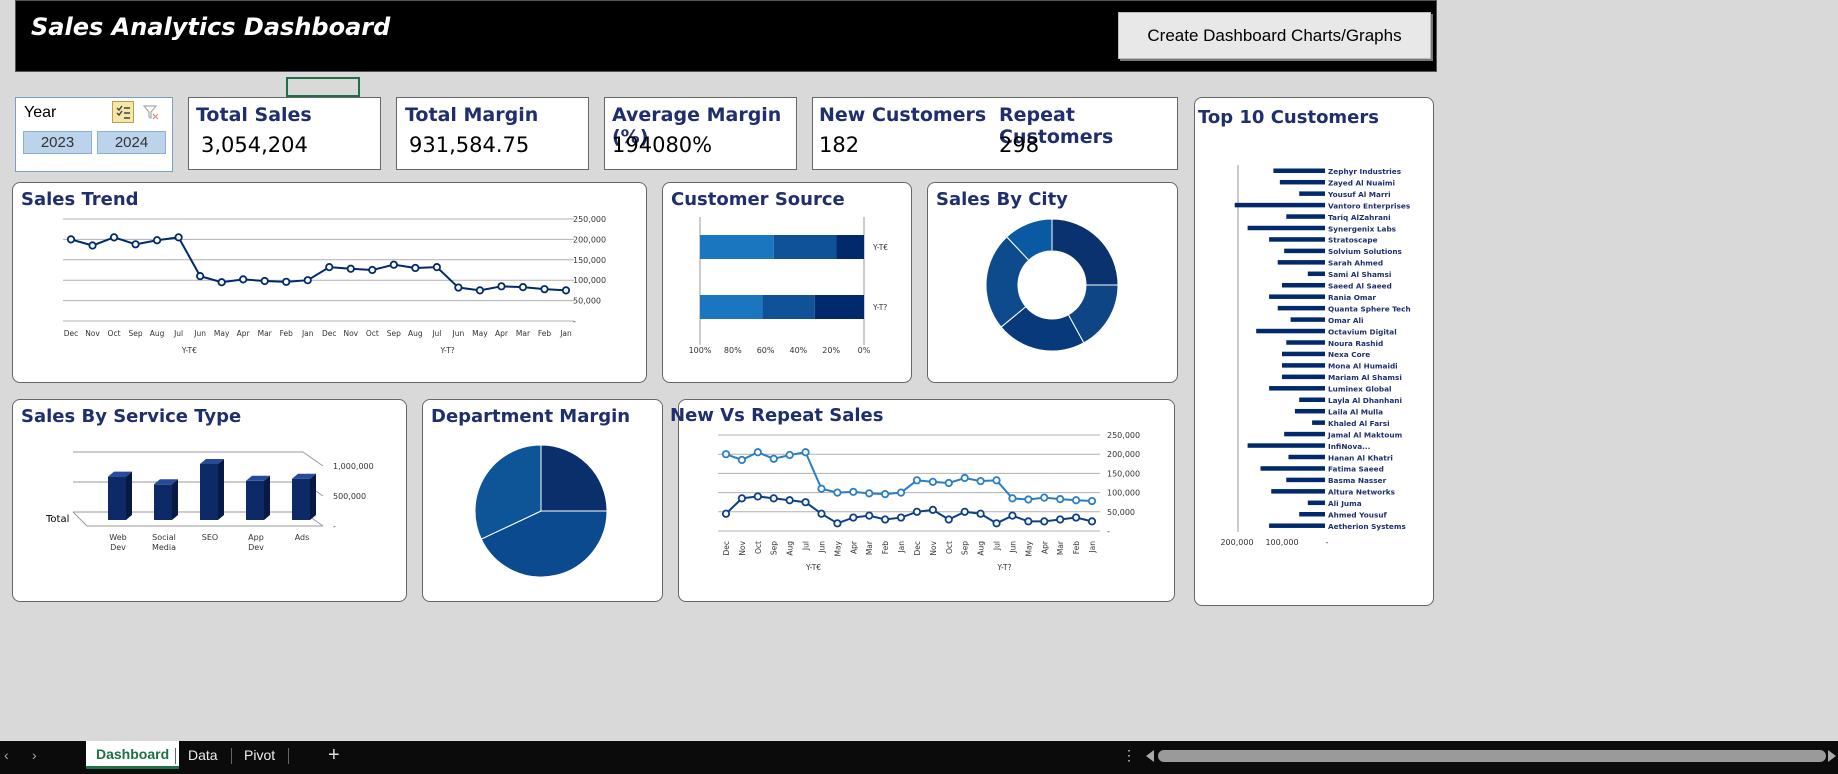 Image resolution: width=1838 pixels, height=774 pixels. I want to click on hscroll-right-icon, so click(1832, 756).